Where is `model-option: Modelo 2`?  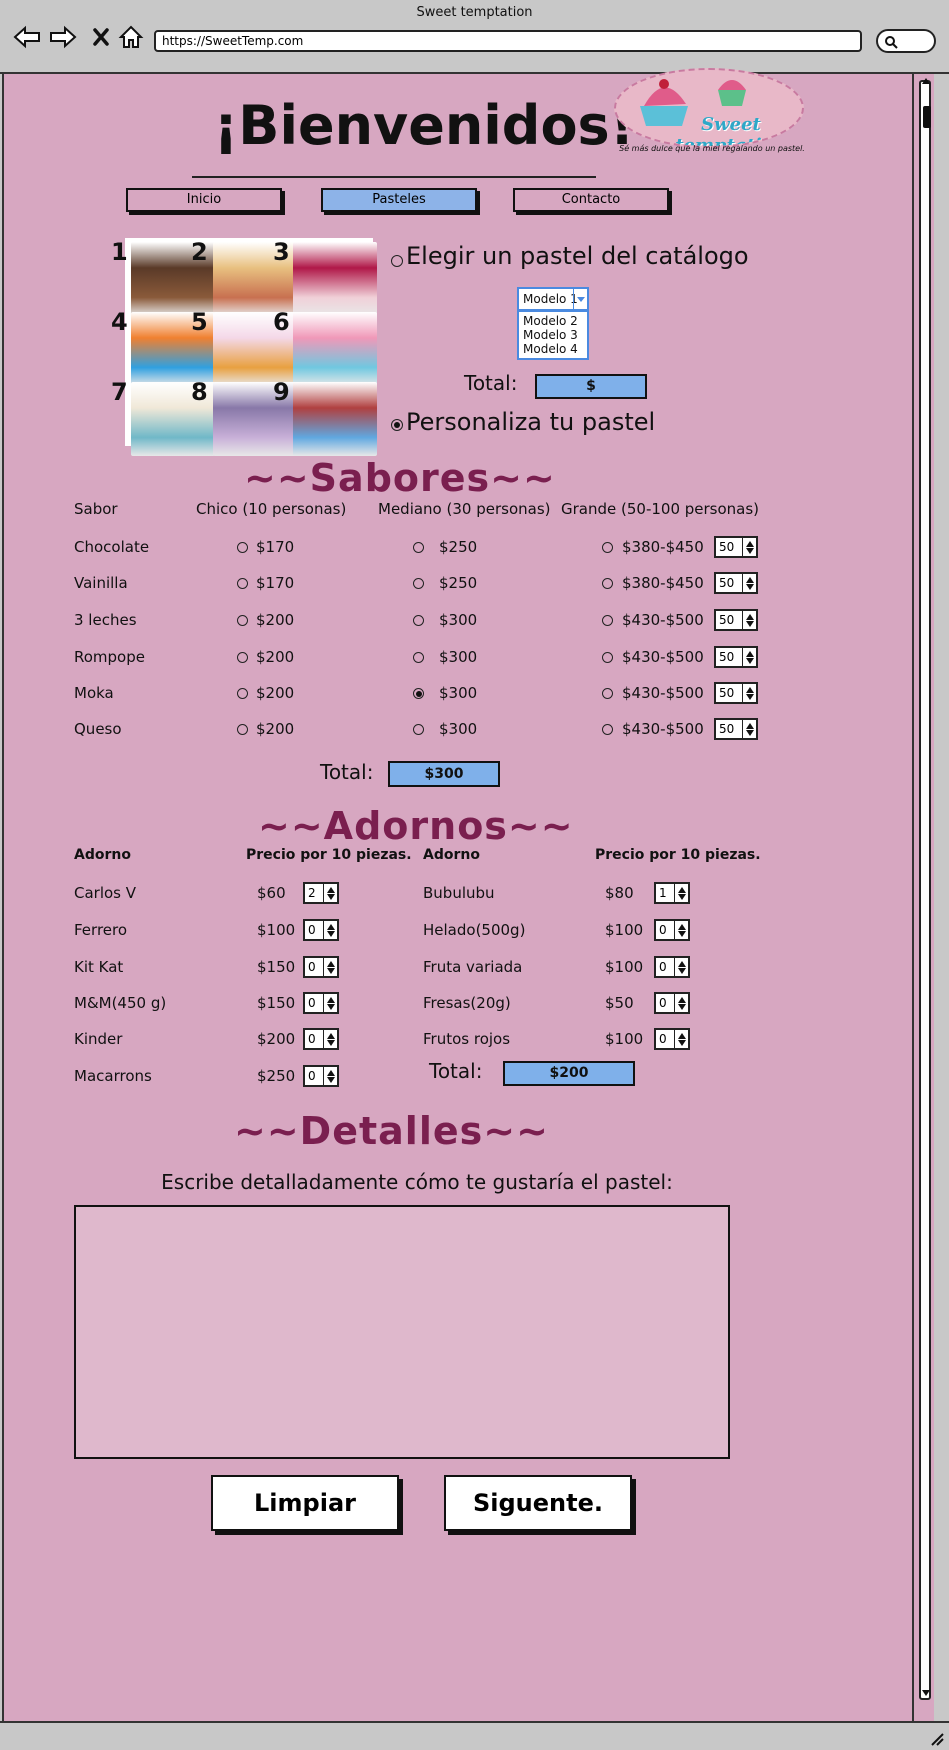 model-option: Modelo 2 is located at coordinates (553, 321).